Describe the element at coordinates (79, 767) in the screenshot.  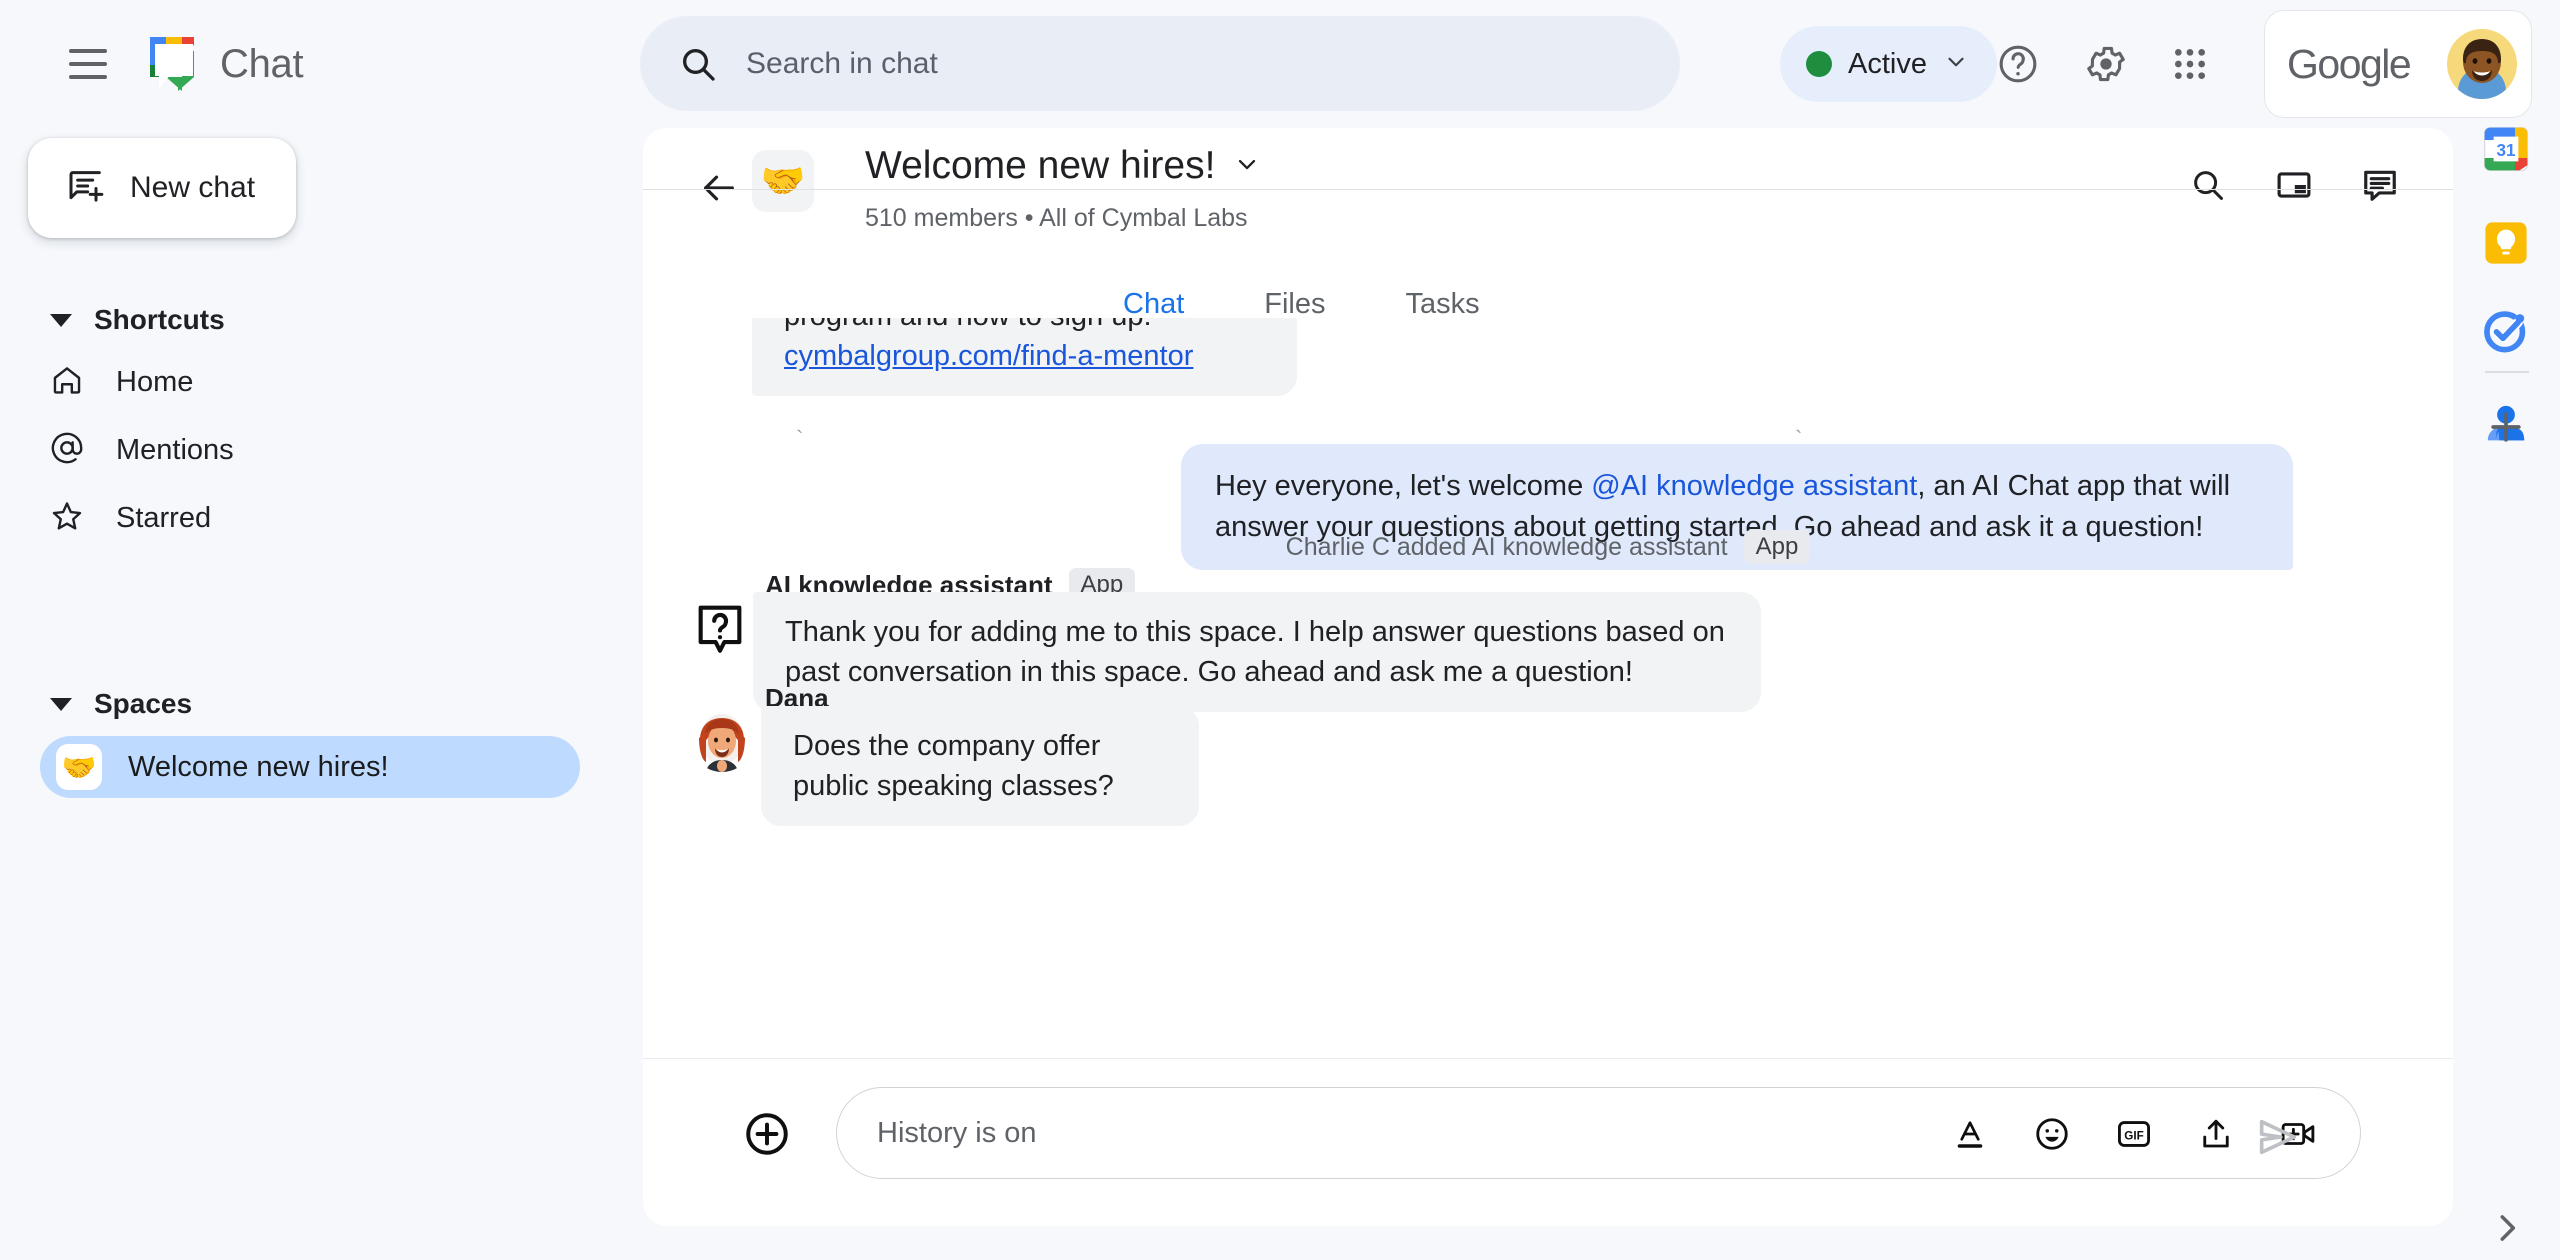
I see `handshake-icon: 🤝` at that location.